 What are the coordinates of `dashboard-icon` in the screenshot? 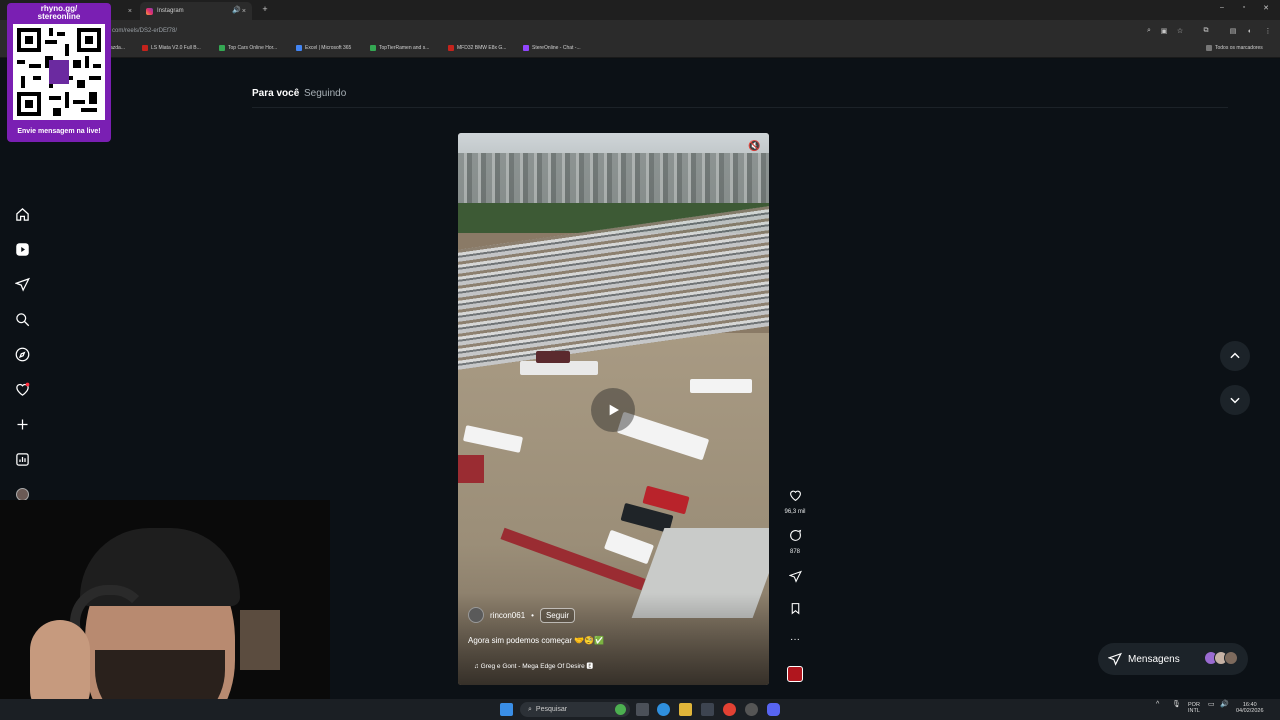 It's located at (22, 459).